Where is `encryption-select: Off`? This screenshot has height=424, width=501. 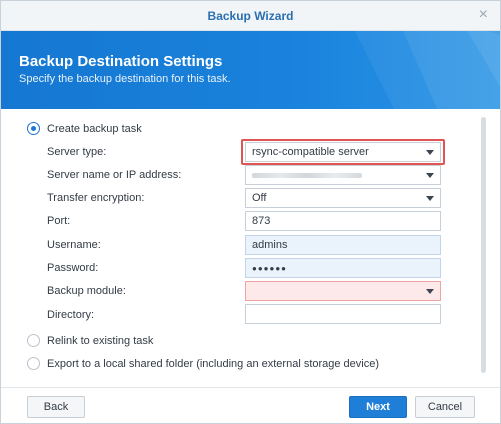 encryption-select: Off is located at coordinates (343, 198).